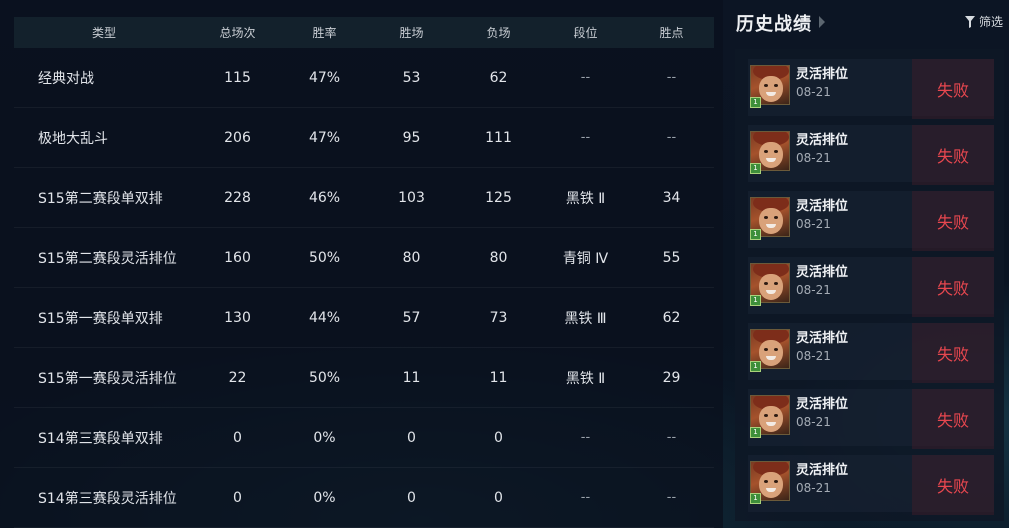 The width and height of the screenshot is (1009, 528). Describe the element at coordinates (498, 197) in the screenshot. I see `cell-losses: 125` at that location.